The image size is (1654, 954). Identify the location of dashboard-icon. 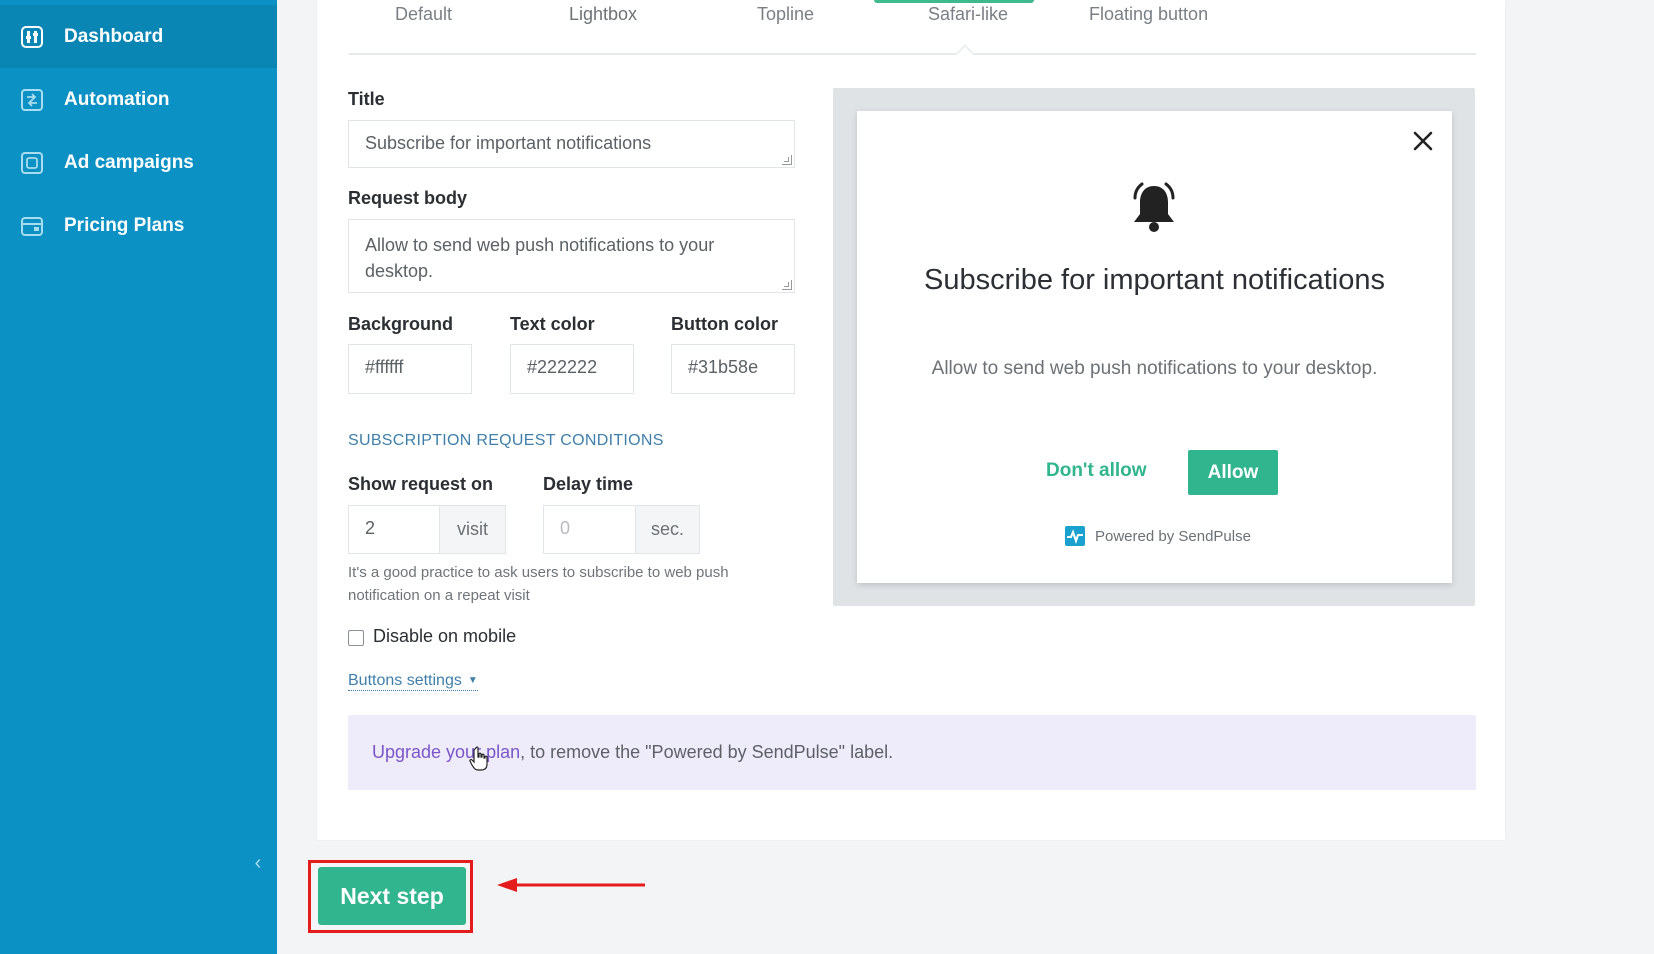
(32, 37).